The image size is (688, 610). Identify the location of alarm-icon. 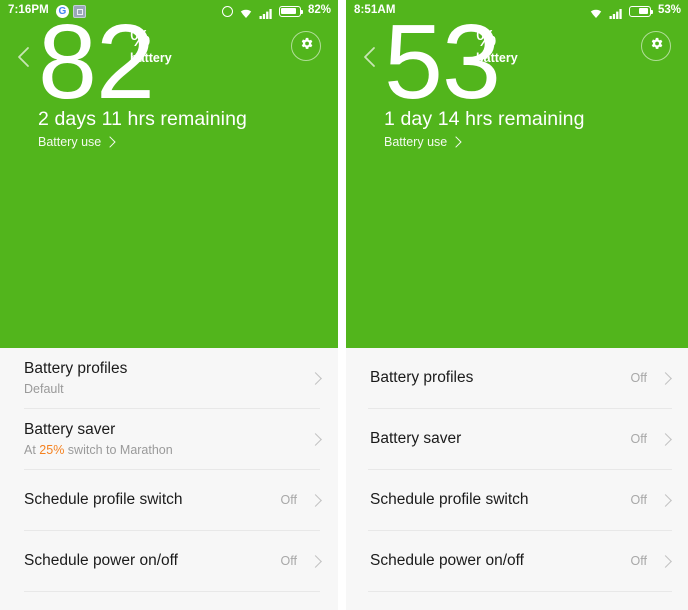
(227, 11).